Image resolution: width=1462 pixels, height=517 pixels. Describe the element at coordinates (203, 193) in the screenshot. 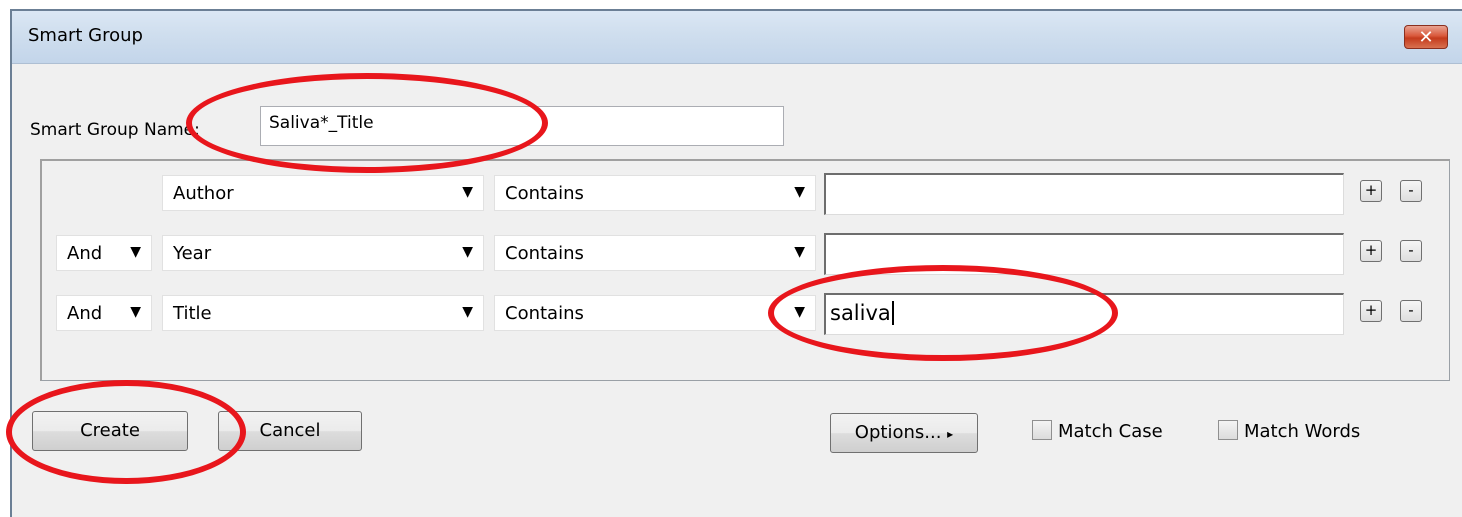

I see `field-select-value: Author` at that location.